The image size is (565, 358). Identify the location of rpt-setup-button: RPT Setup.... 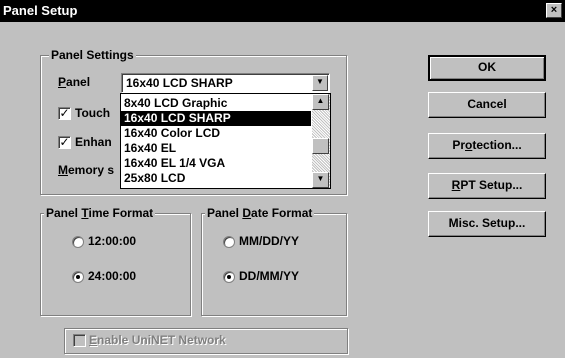
(487, 186).